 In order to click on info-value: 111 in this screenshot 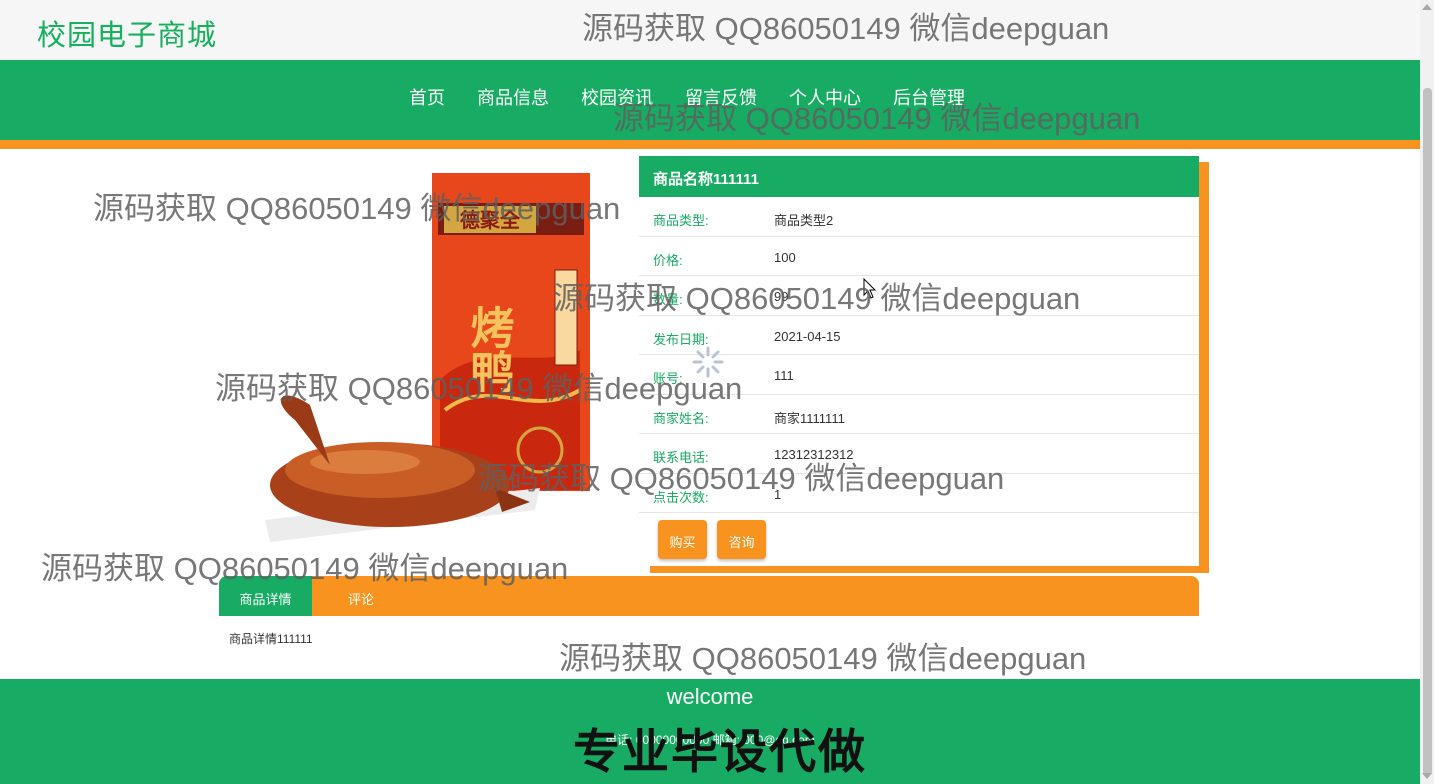, I will do `click(784, 375)`.